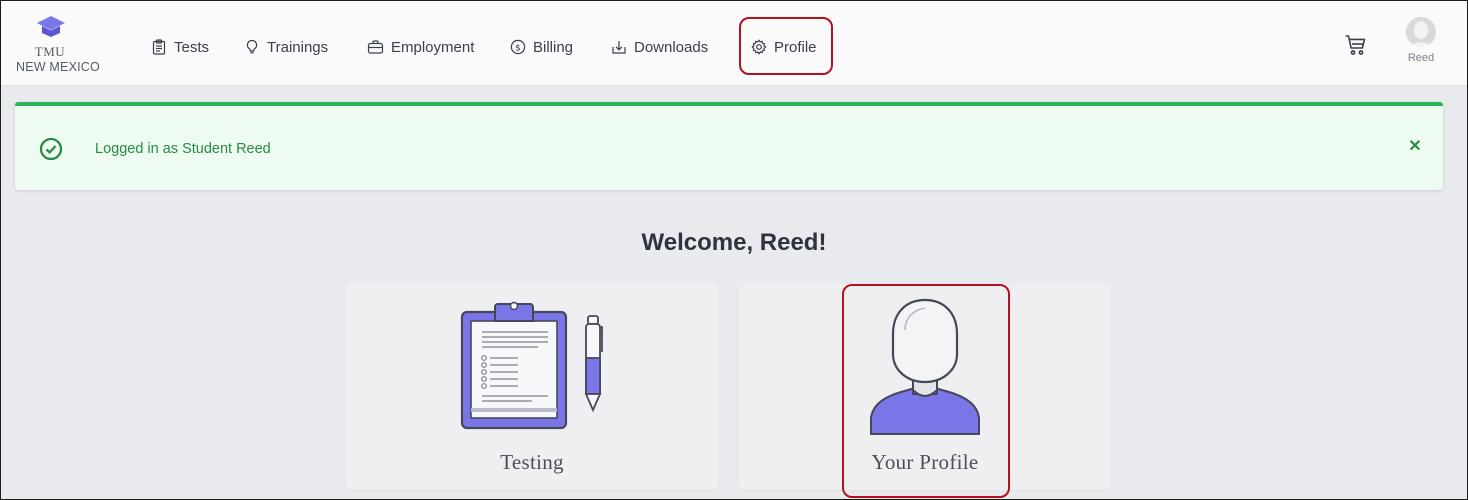 The width and height of the screenshot is (1468, 500). I want to click on alert-close-button: ✕, so click(1415, 147).